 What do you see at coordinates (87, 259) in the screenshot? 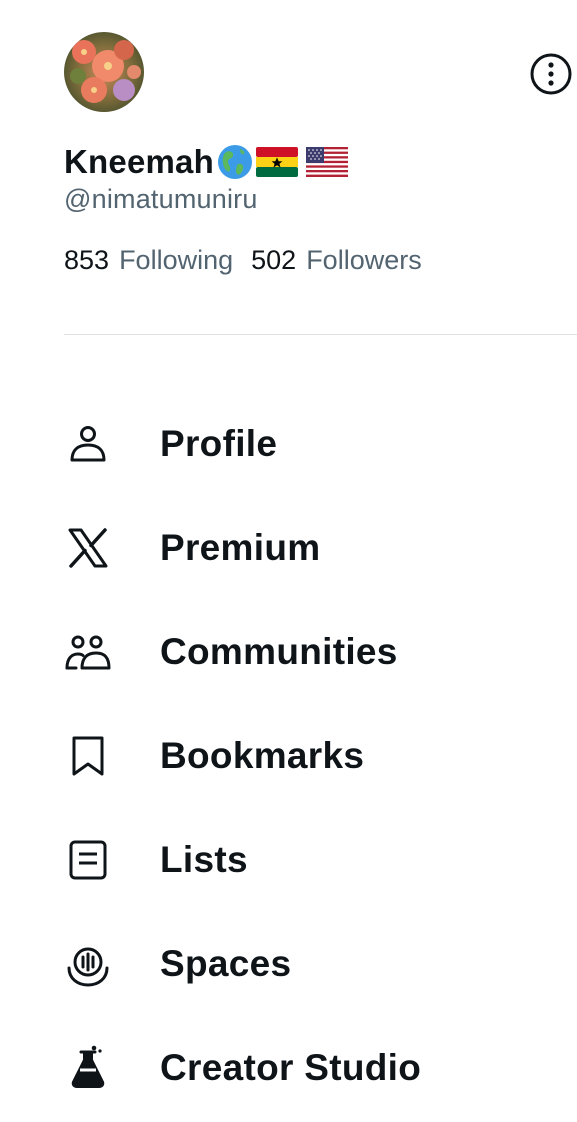
I see `following-count: 853` at bounding box center [87, 259].